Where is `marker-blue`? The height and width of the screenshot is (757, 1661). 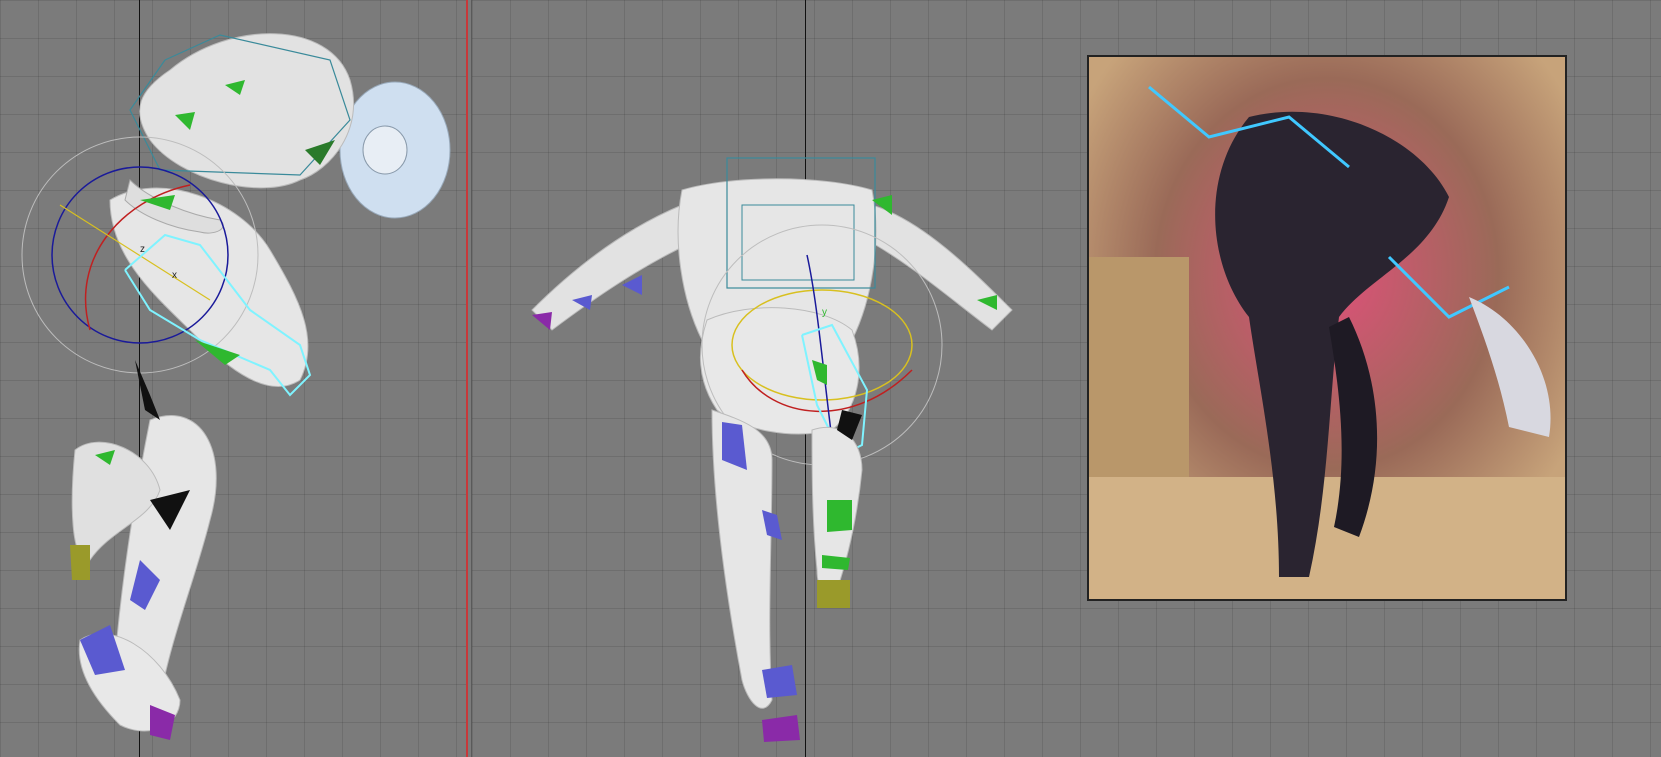
marker-blue is located at coordinates (779, 681).